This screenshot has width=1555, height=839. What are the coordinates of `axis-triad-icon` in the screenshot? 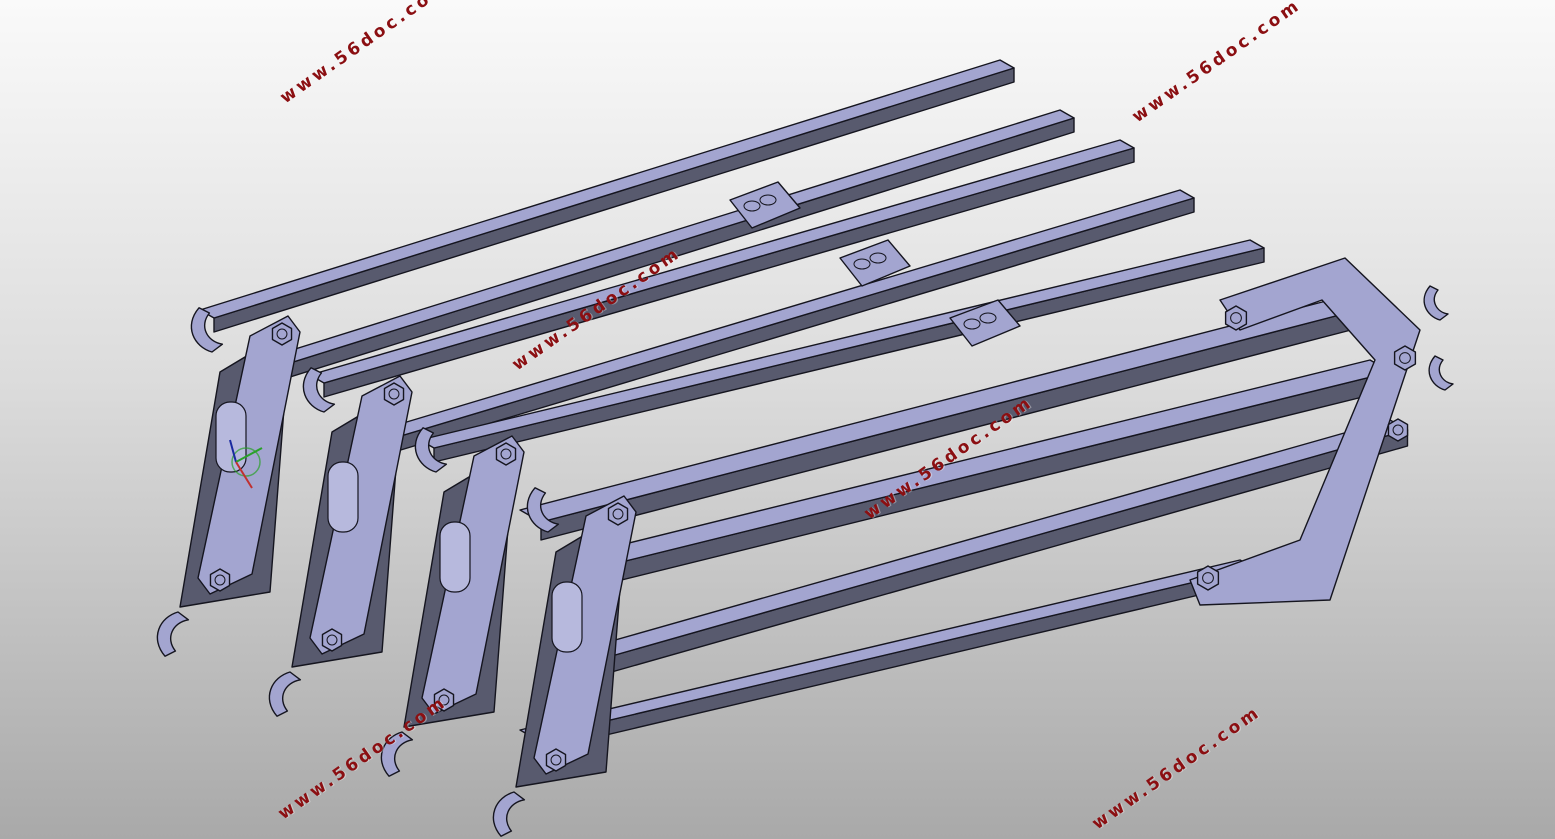 It's located at (247, 465).